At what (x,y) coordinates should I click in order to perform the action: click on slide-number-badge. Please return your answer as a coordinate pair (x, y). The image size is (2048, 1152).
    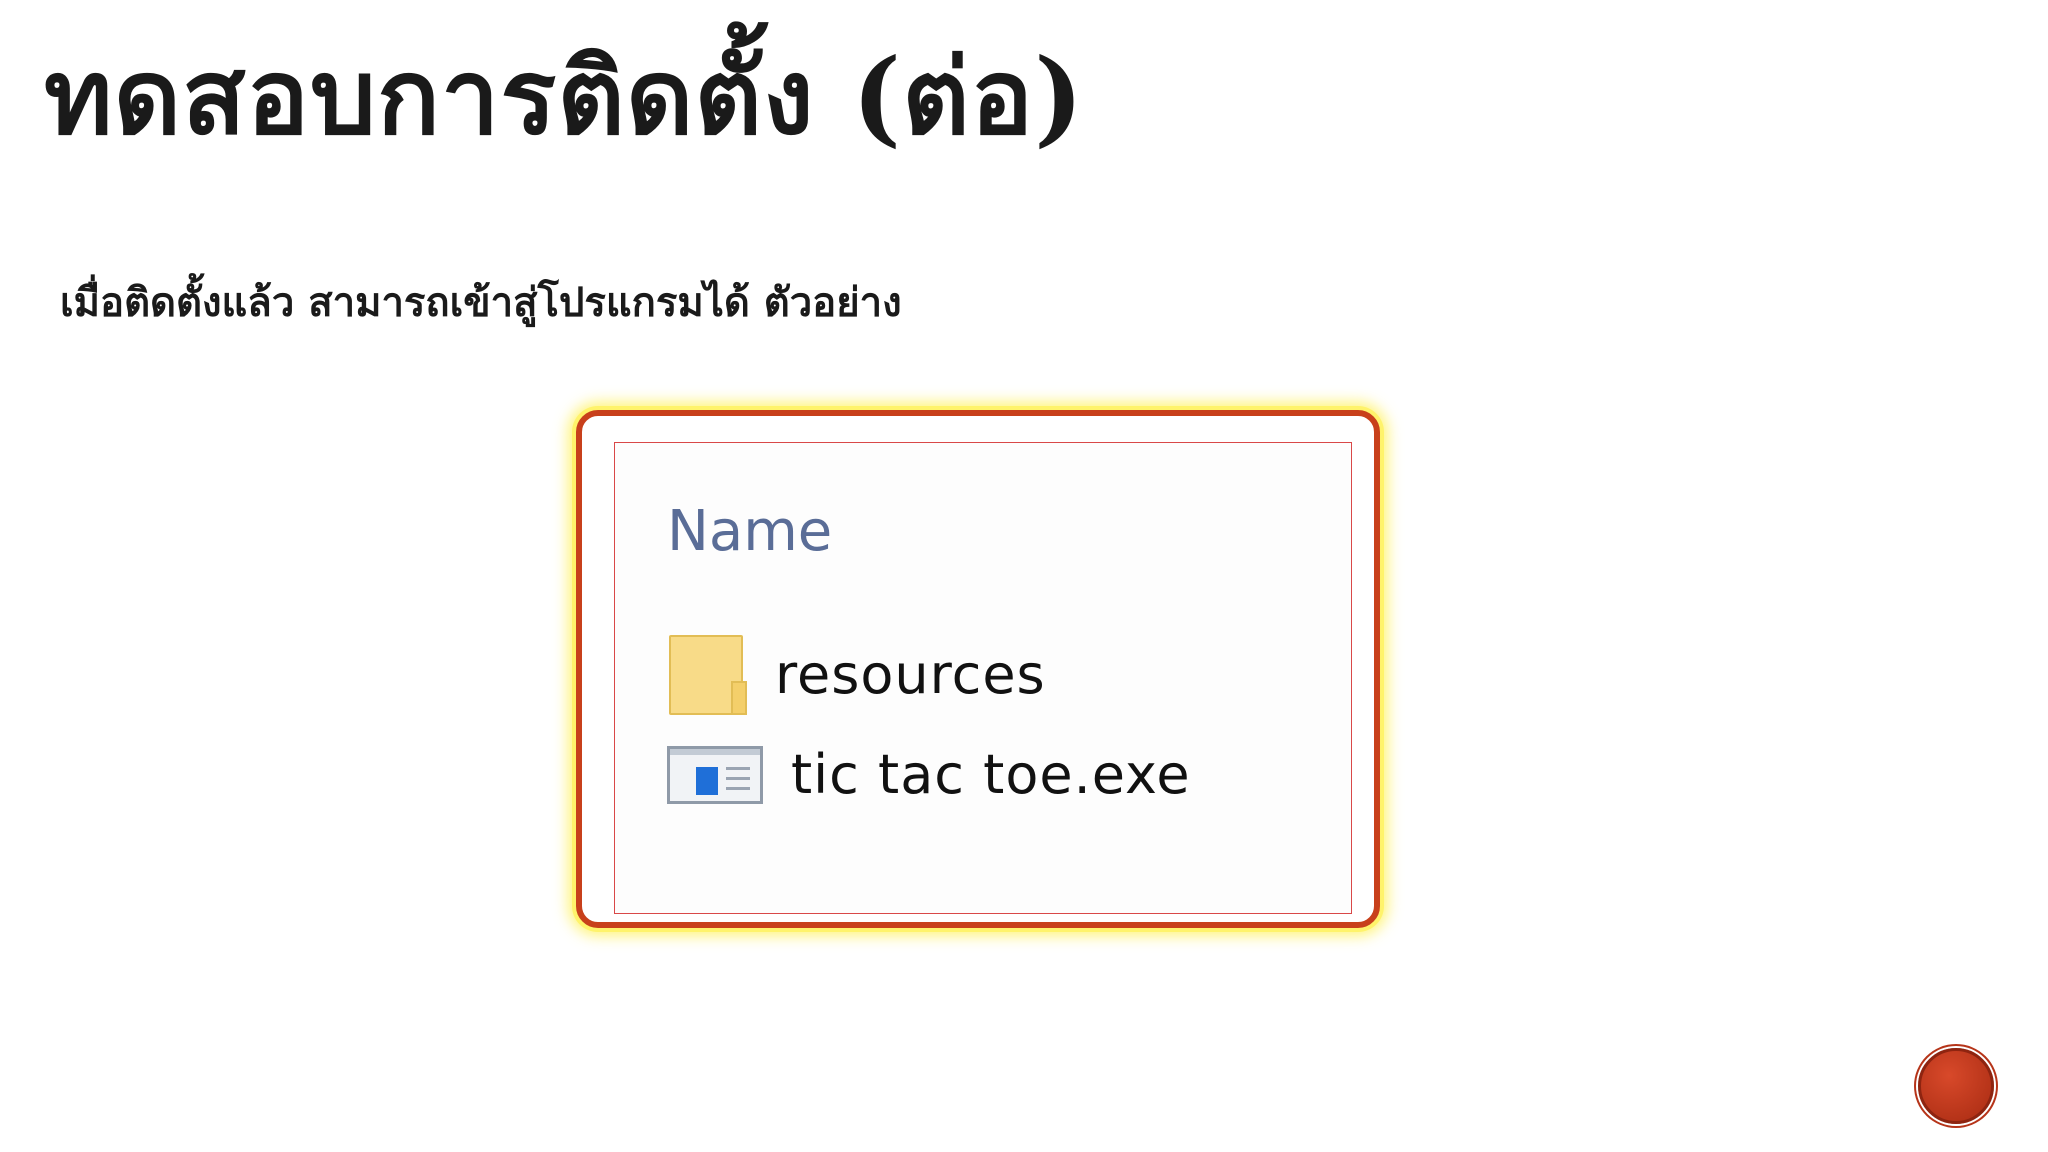
    Looking at the image, I should click on (1956, 1086).